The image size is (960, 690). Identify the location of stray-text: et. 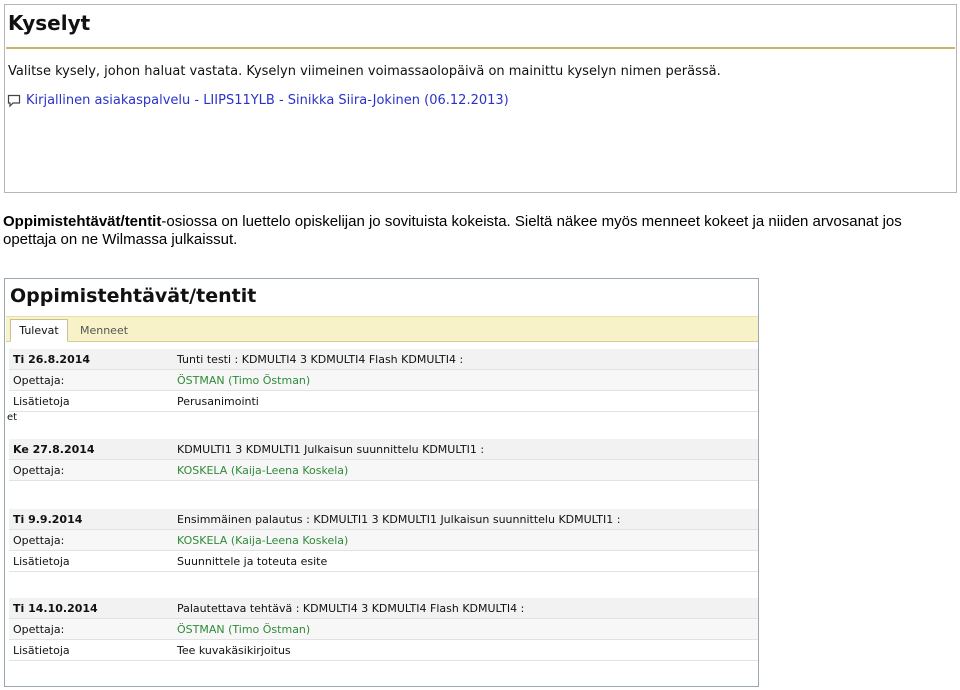
(12, 417).